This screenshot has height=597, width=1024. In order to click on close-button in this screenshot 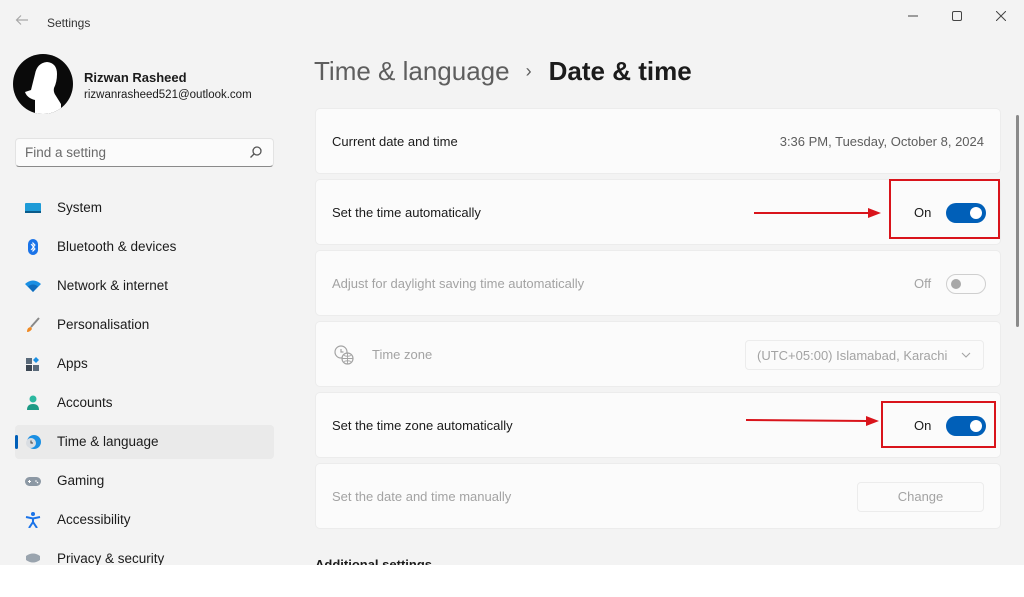, I will do `click(1001, 16)`.